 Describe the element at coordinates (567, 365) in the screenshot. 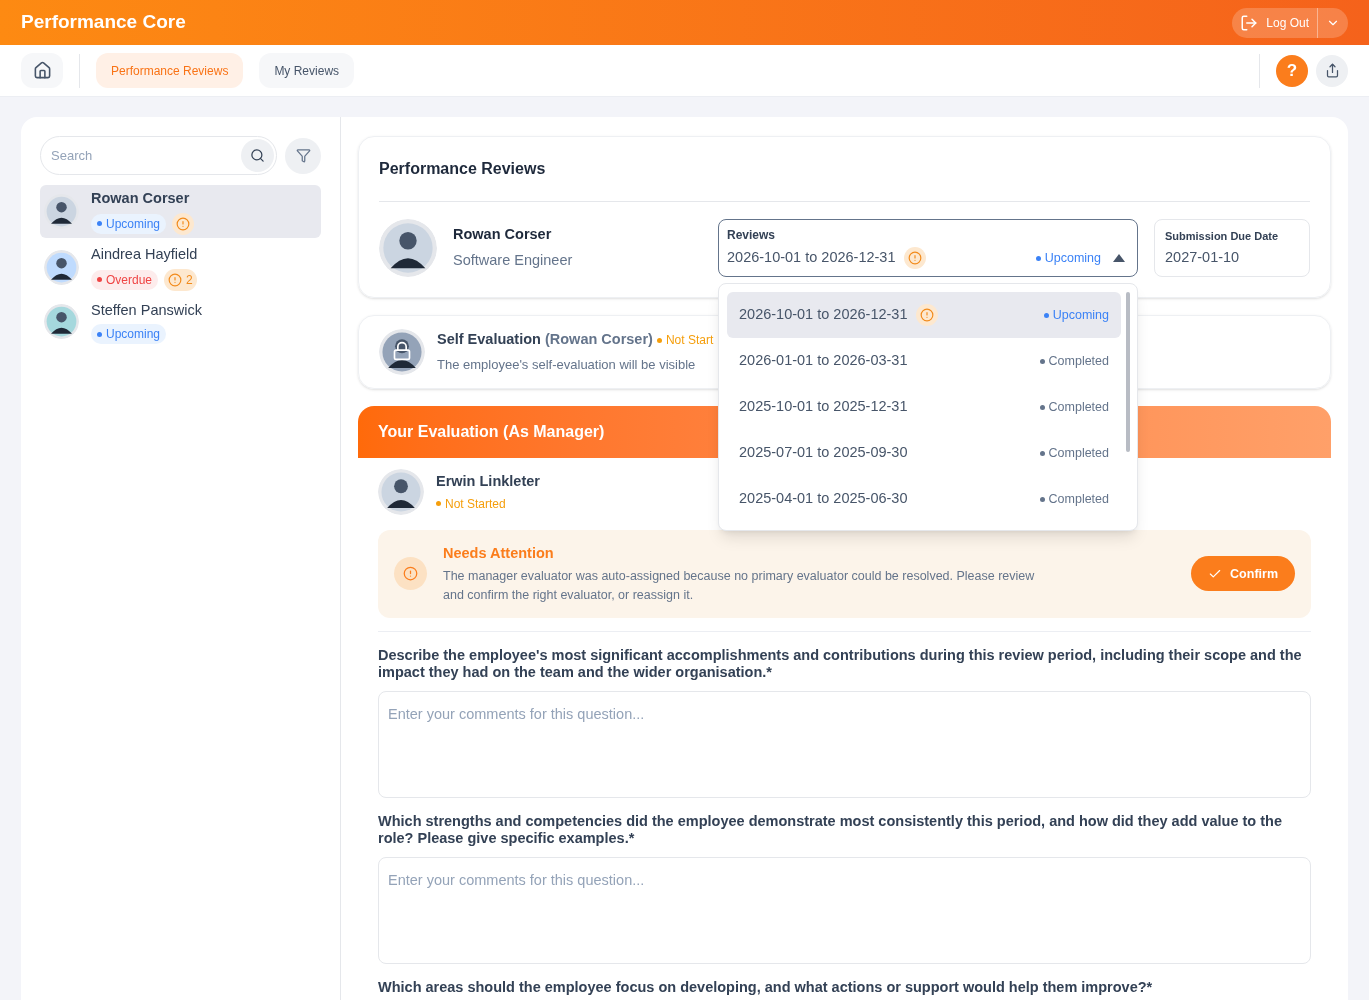

I see `description-text: The employee's self-evaluation will be visible` at that location.